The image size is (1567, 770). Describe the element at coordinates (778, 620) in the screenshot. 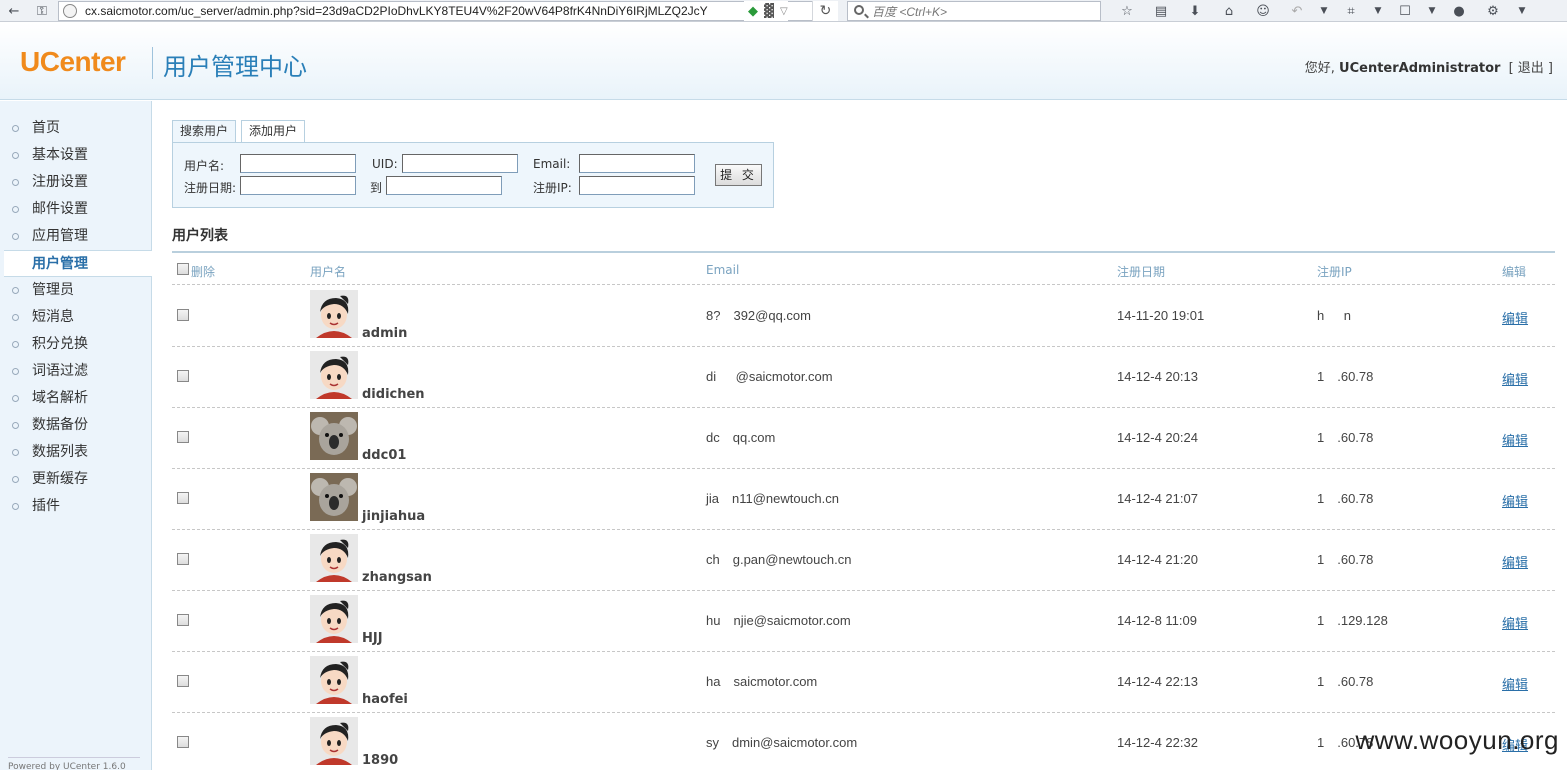

I see `email-text: hu njie@saicmotor.com` at that location.